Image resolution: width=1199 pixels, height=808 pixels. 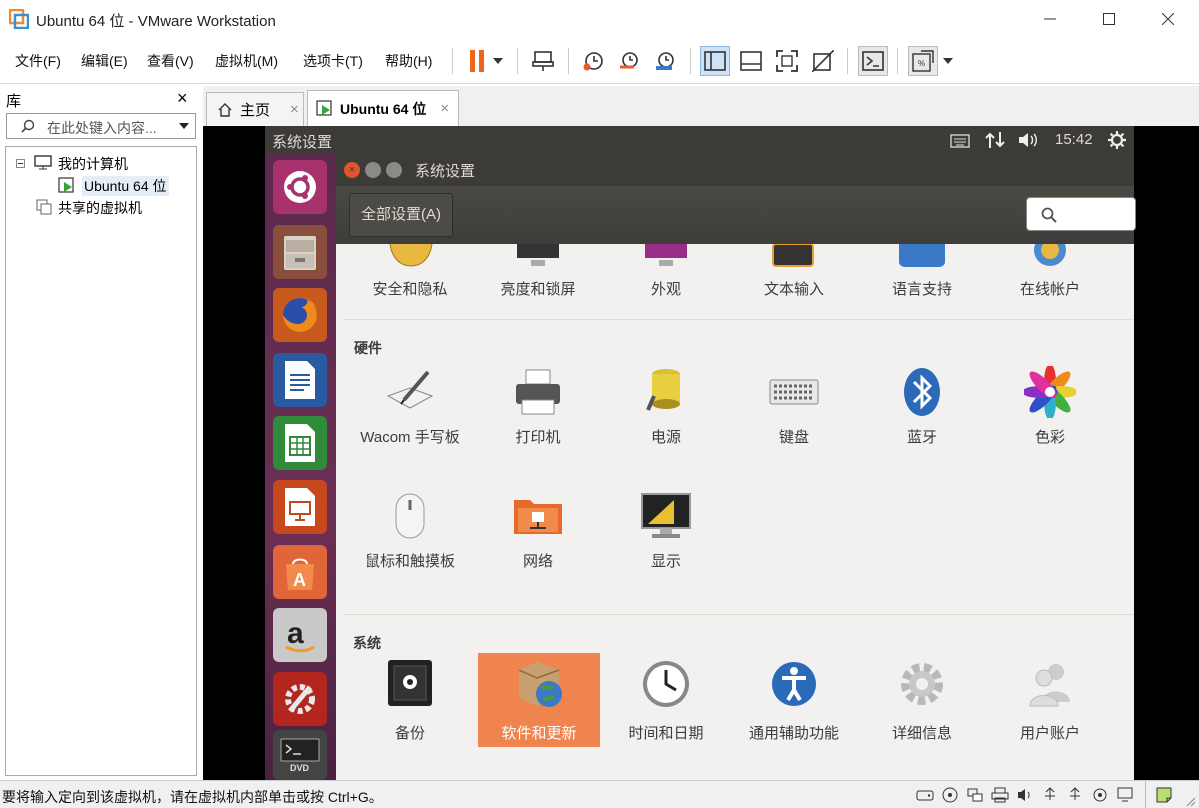 What do you see at coordinates (410, 421) in the screenshot?
I see `item-wacom: Wacom 手写板` at bounding box center [410, 421].